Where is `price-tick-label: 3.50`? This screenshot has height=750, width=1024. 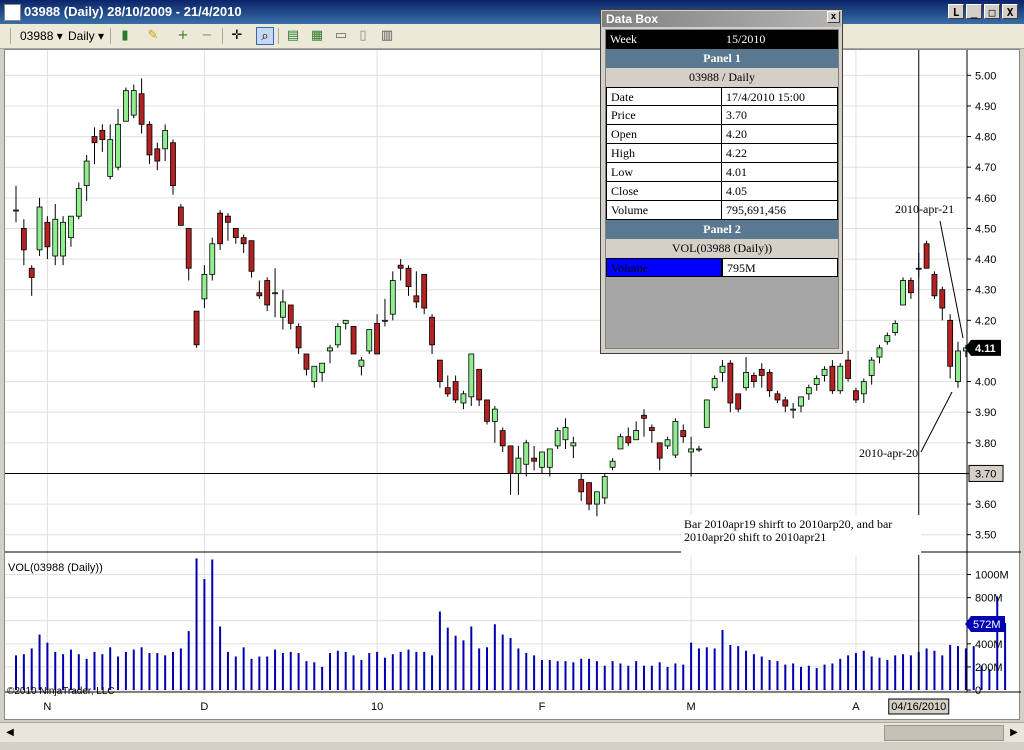
price-tick-label: 3.50 is located at coordinates (985, 536).